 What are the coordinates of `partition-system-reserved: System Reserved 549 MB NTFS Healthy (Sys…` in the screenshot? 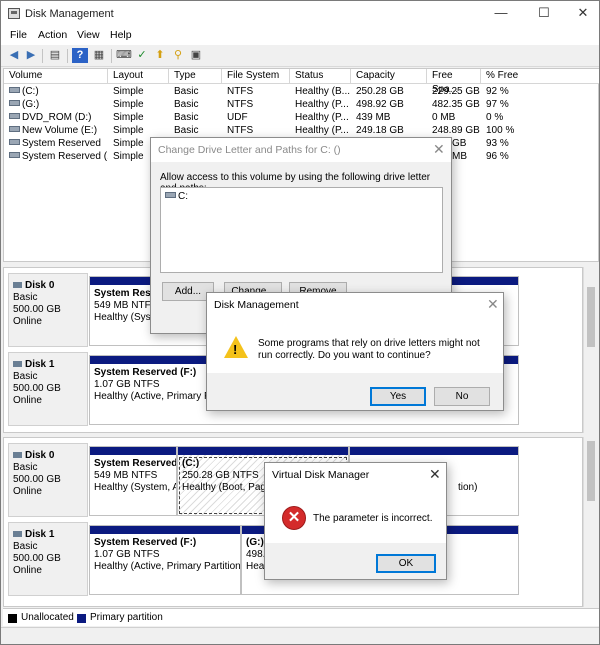 It's located at (133, 481).